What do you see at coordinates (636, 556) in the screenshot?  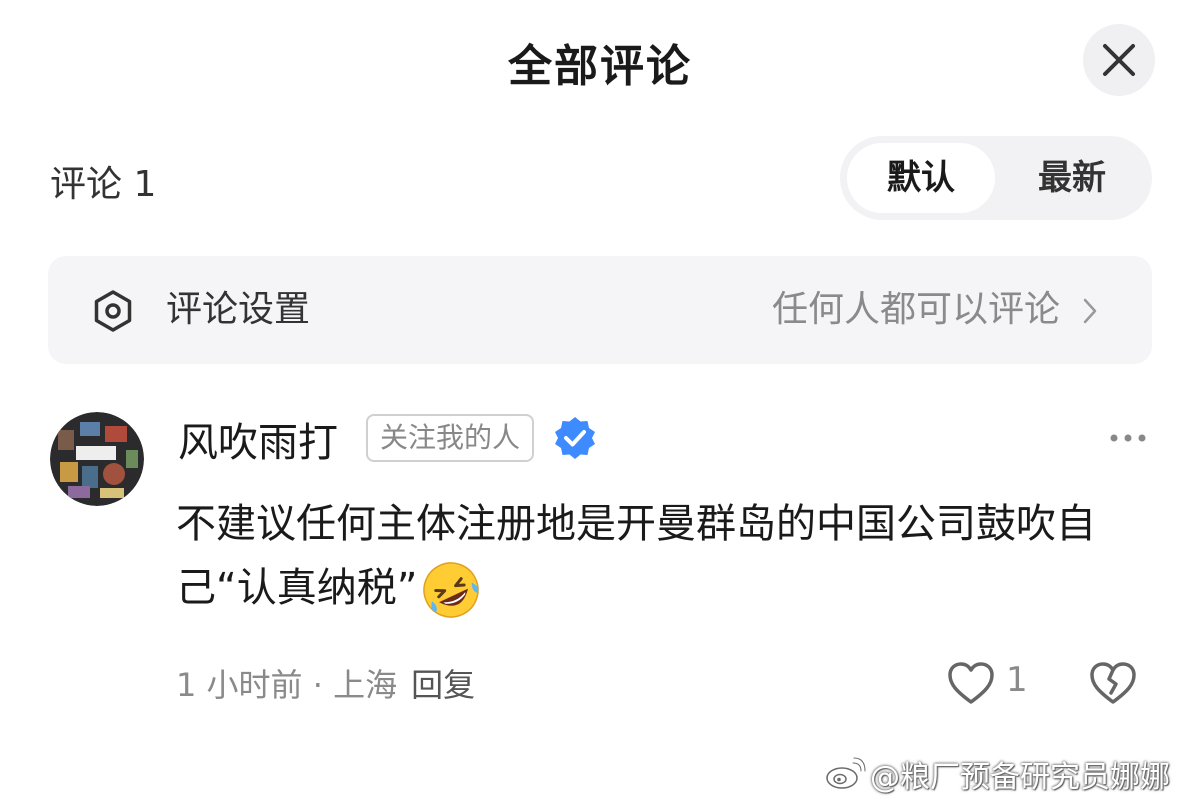 I see `comment-text: 不建议任何主体注册地是开曼群岛的中国公司鼓吹自己“认真纳税”` at bounding box center [636, 556].